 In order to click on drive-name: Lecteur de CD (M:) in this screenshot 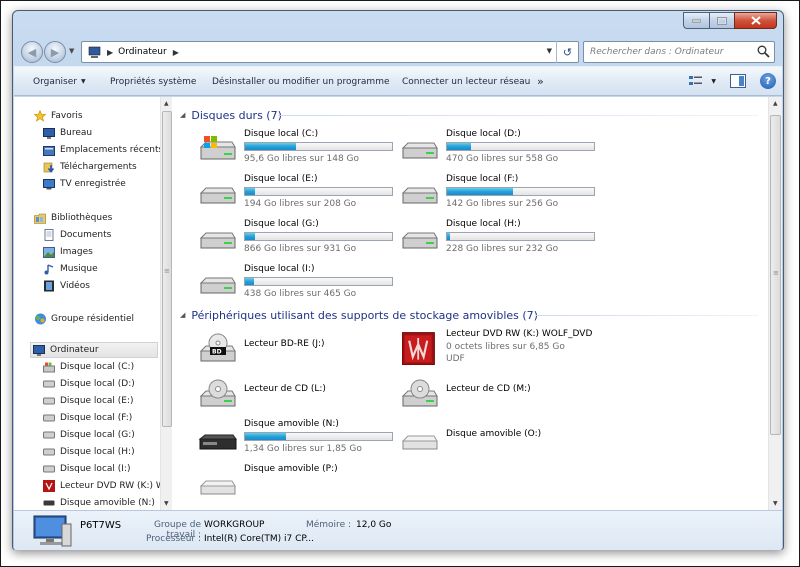, I will do `click(488, 389)`.